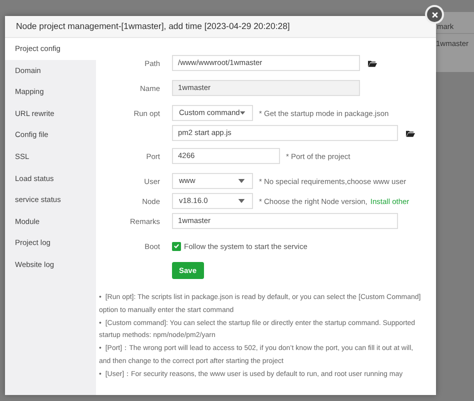  I want to click on window-title: Node project management-[1wmaster], add time [2023-04-29 20:20:28], so click(153, 26).